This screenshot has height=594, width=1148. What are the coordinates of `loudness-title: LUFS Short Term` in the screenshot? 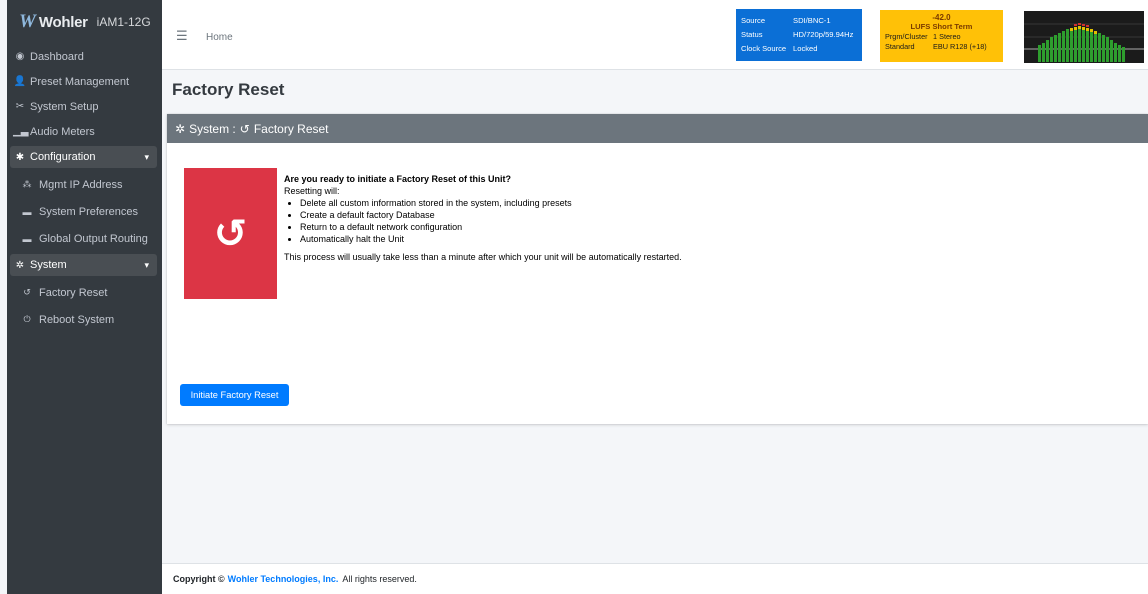 It's located at (941, 26).